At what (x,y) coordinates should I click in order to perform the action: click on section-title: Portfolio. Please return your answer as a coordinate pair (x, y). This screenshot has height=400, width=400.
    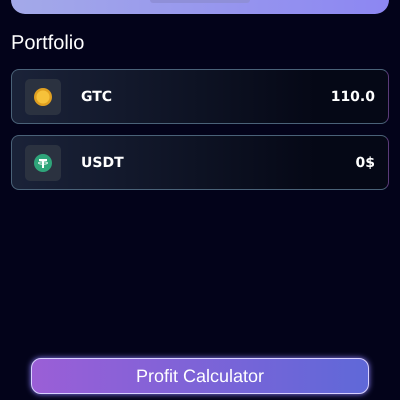
    Looking at the image, I should click on (48, 43).